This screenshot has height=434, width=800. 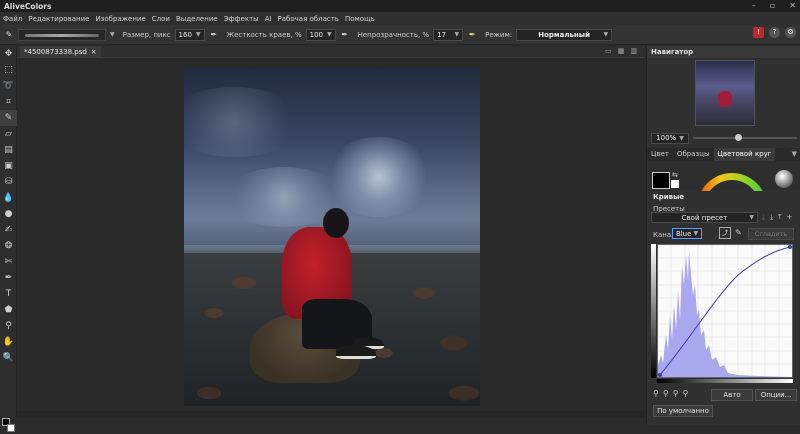 What do you see at coordinates (8, 230) in the screenshot?
I see `smudge-tool-icon: ✍` at bounding box center [8, 230].